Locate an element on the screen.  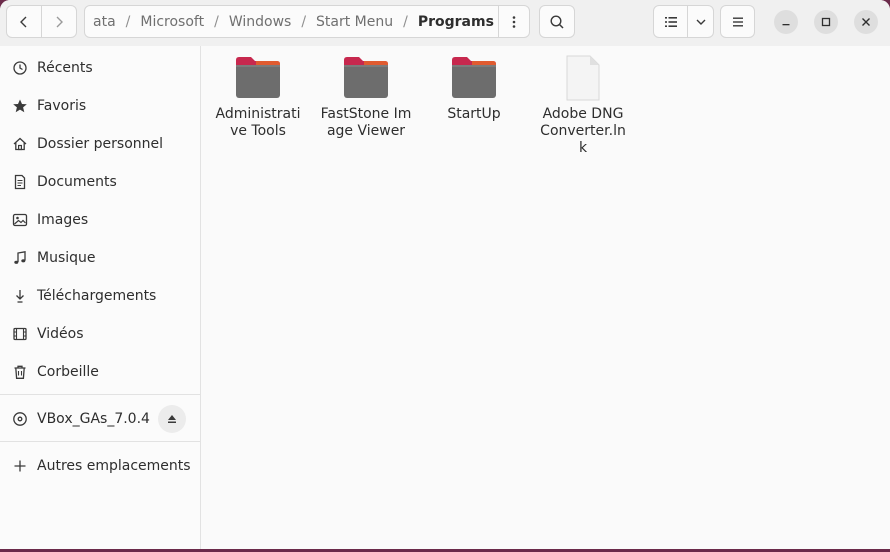
view-buttons is located at coordinates (683, 21).